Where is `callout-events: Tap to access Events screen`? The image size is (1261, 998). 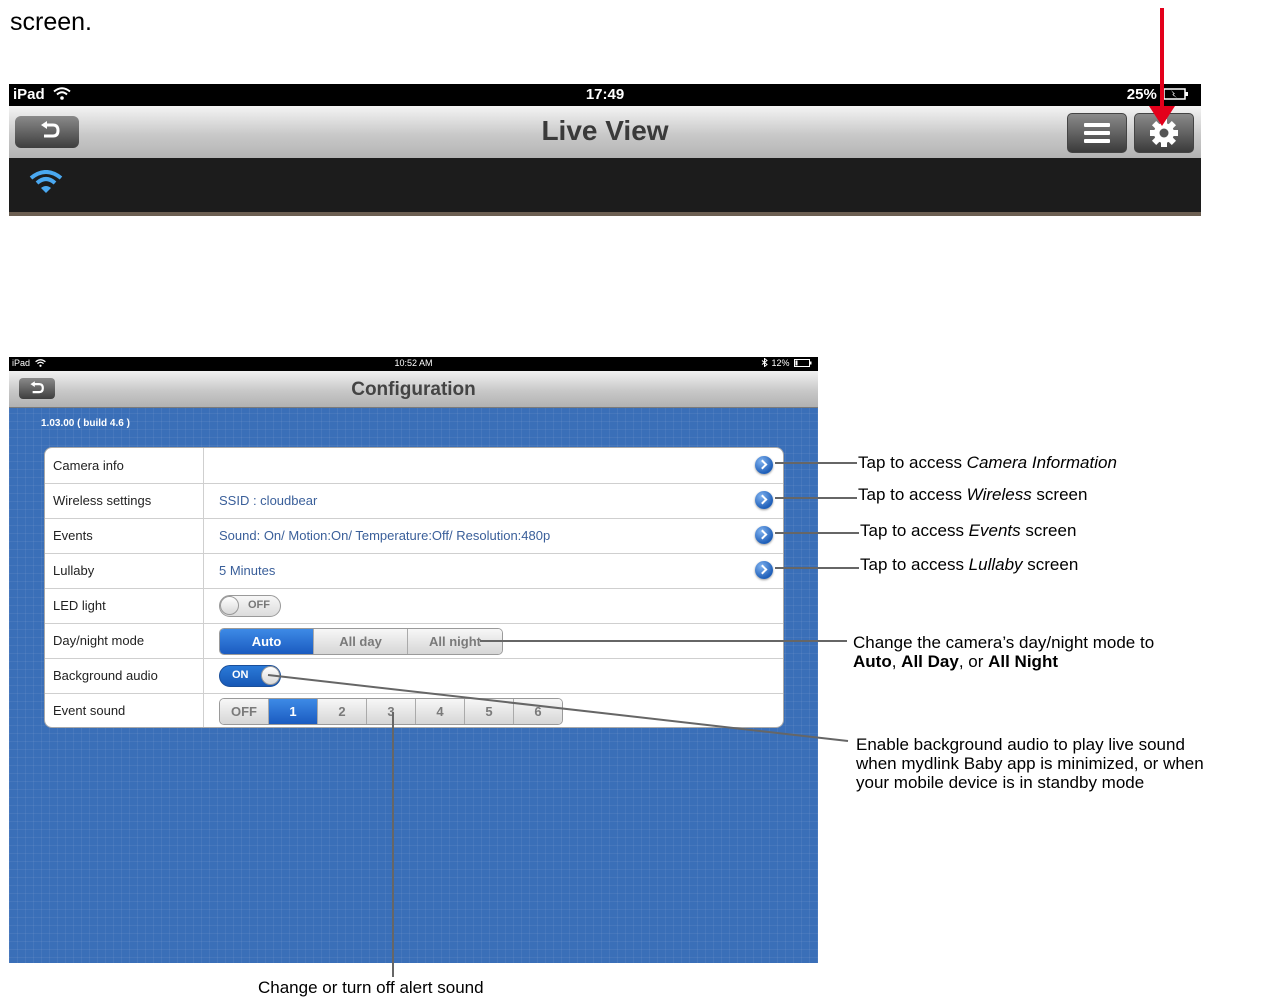
callout-events: Tap to access Events screen is located at coordinates (968, 530).